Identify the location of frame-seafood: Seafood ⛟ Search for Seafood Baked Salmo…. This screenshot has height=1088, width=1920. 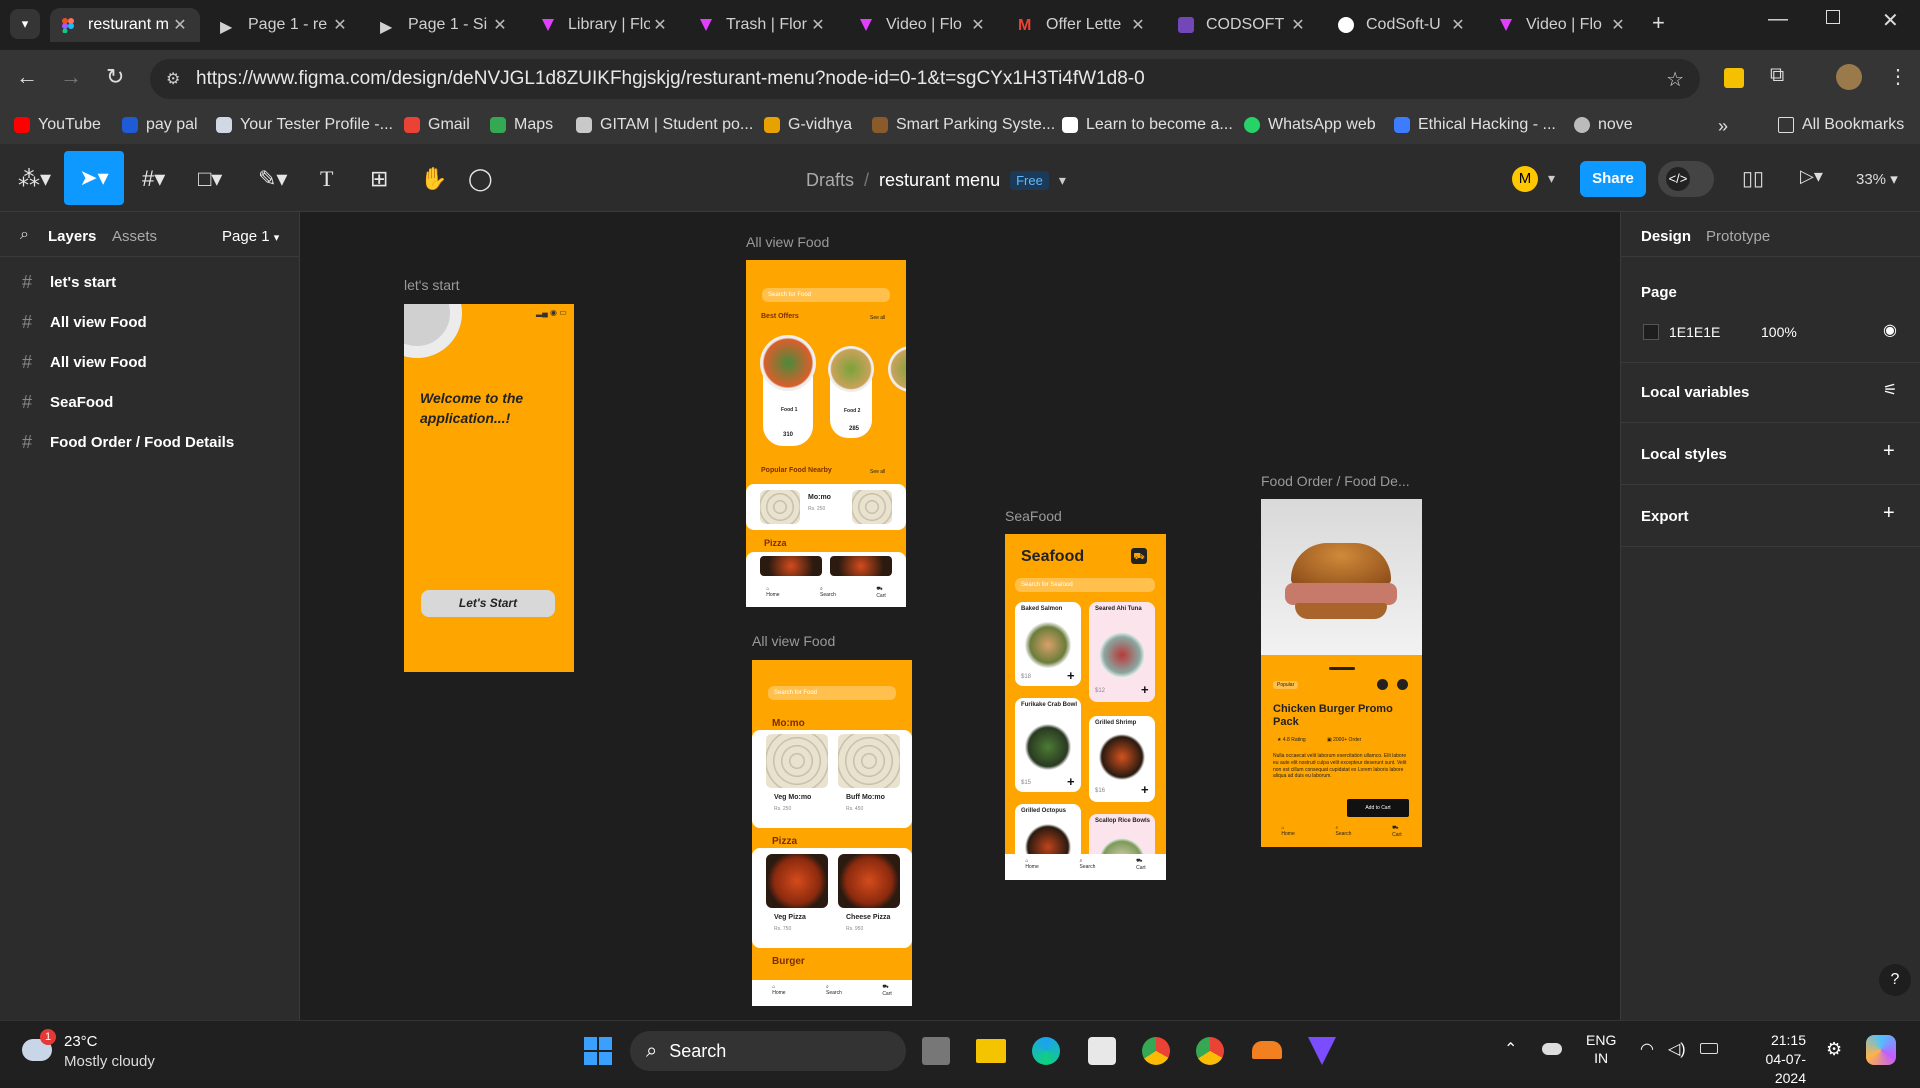
(1085, 707).